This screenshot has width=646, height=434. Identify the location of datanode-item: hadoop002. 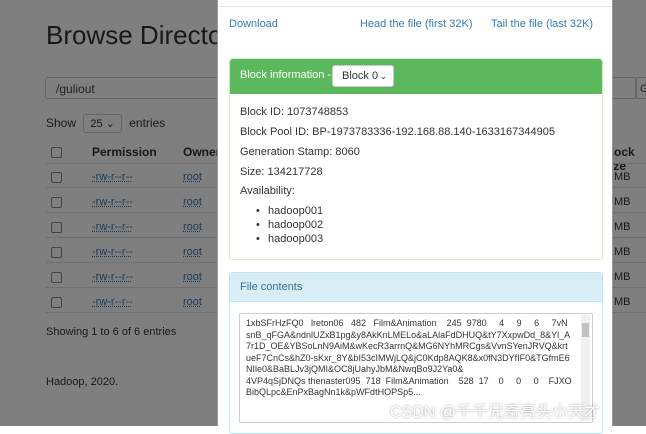
(289, 225).